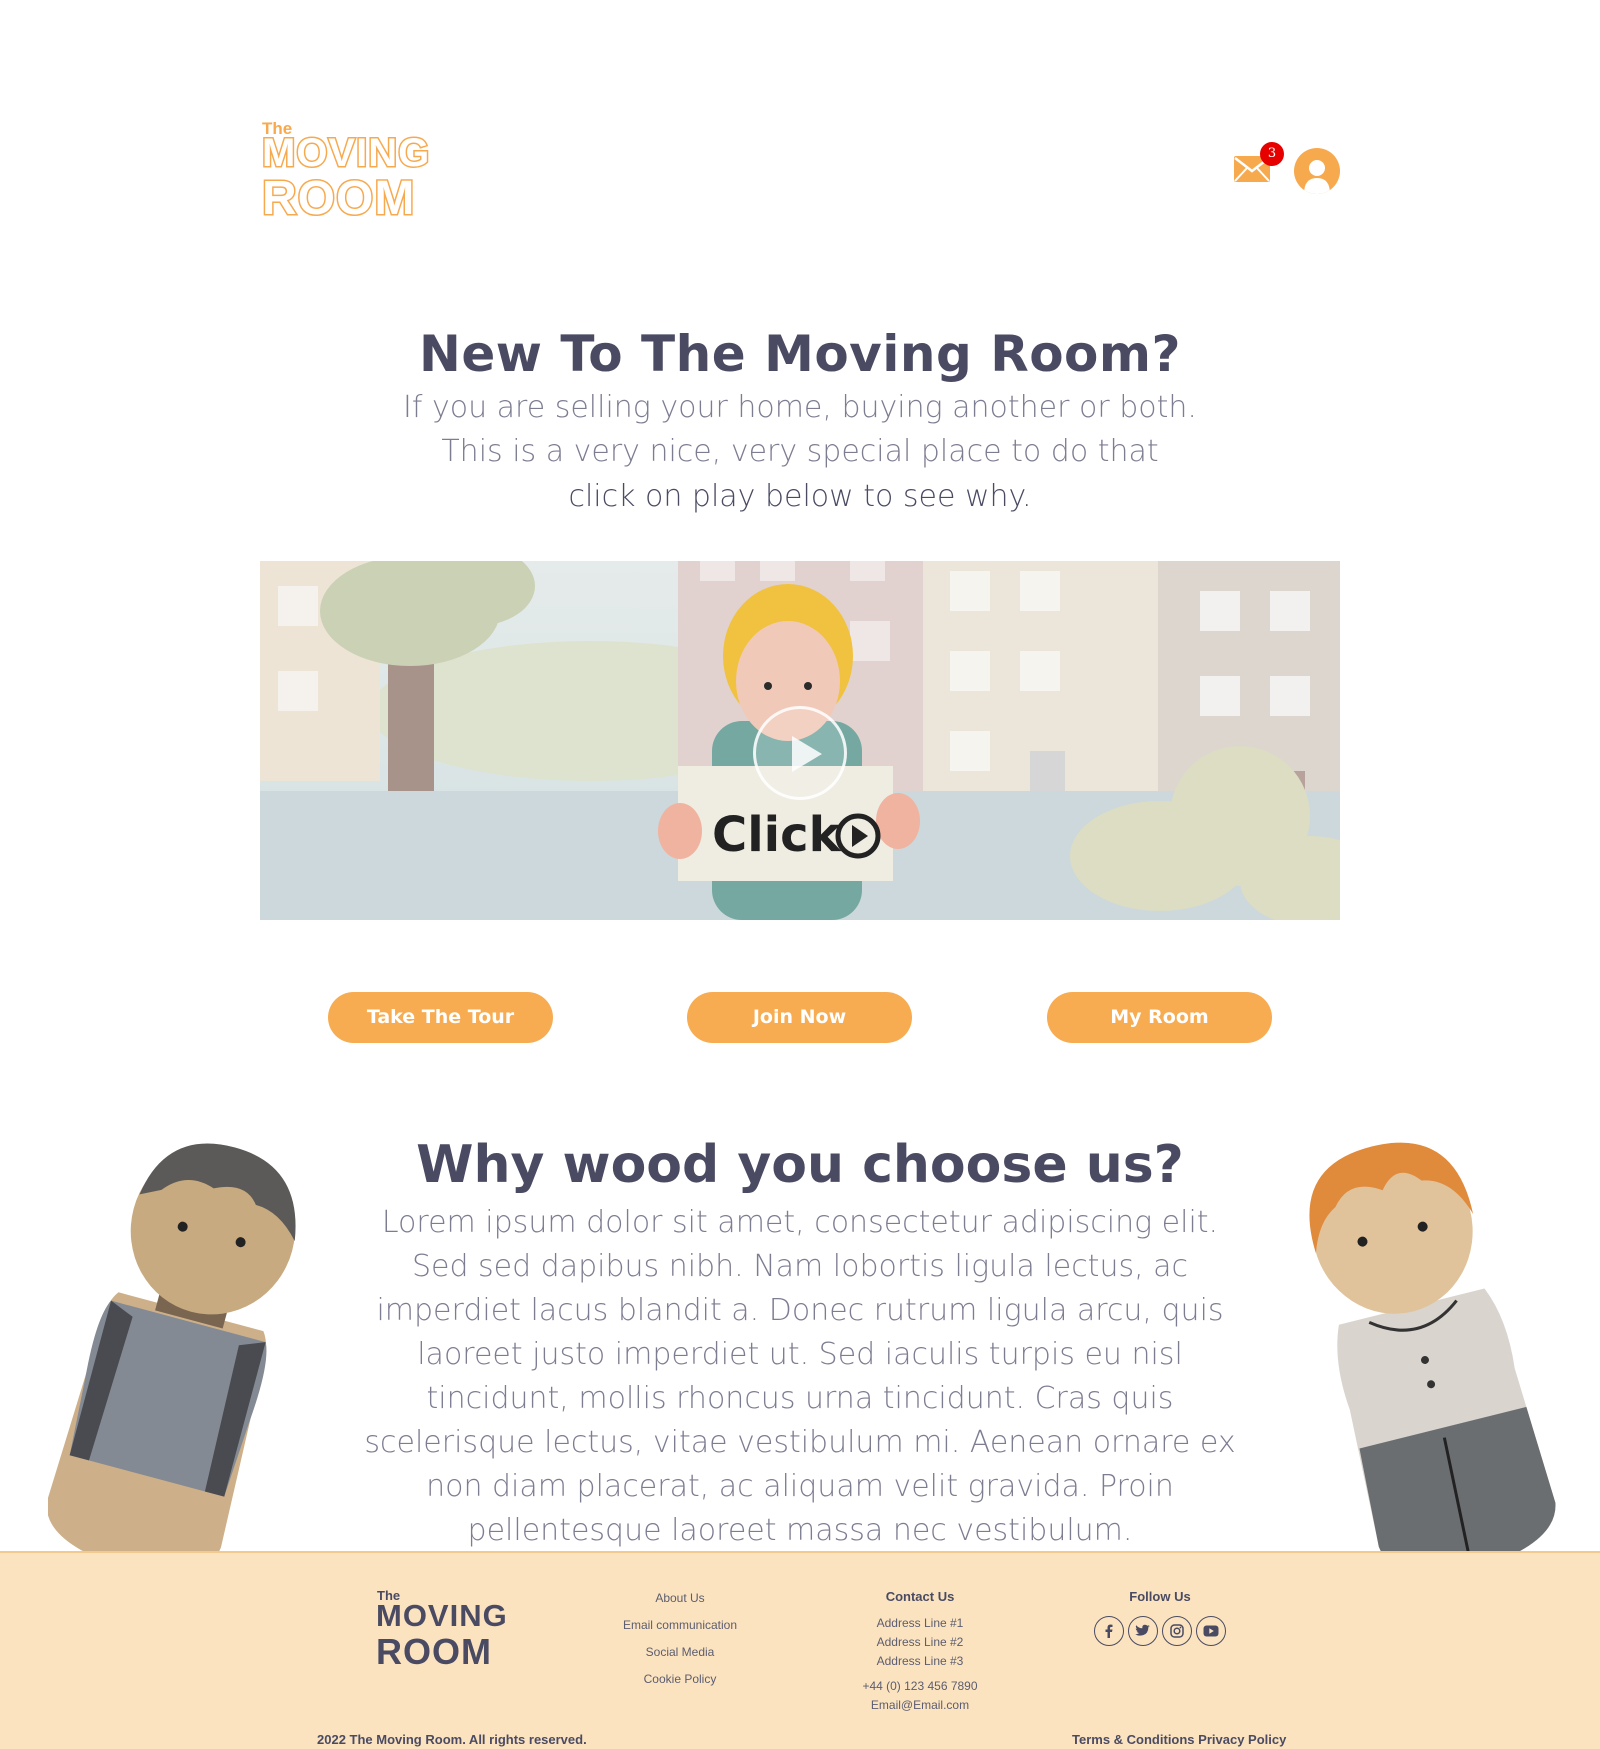  I want to click on notification-badge: 3, so click(1272, 154).